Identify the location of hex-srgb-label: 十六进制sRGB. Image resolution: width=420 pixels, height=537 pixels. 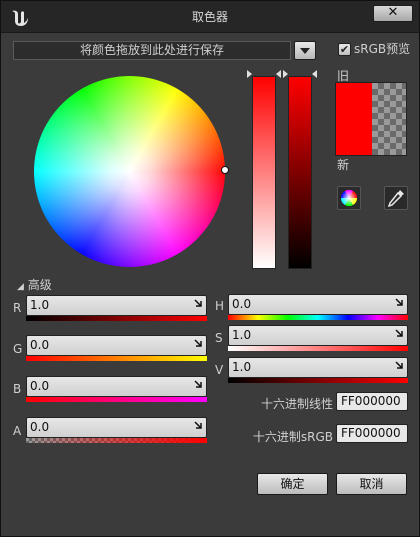
(292, 437).